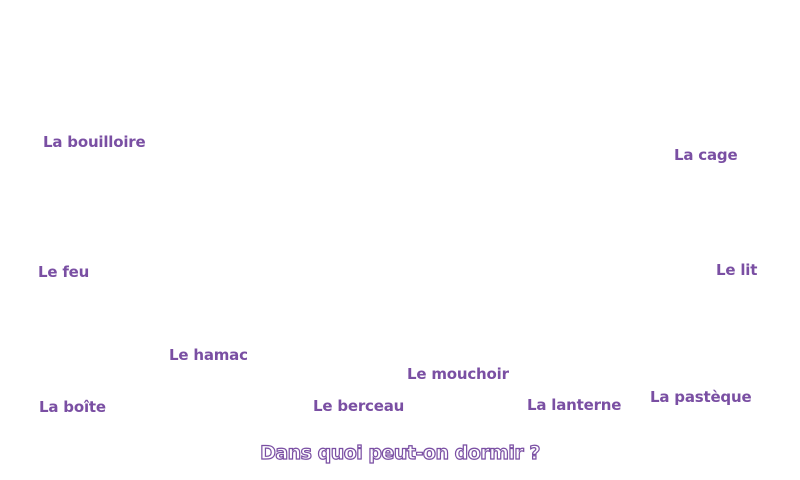 The width and height of the screenshot is (800, 480). I want to click on word-option-hamac: Le hamac, so click(208, 355).